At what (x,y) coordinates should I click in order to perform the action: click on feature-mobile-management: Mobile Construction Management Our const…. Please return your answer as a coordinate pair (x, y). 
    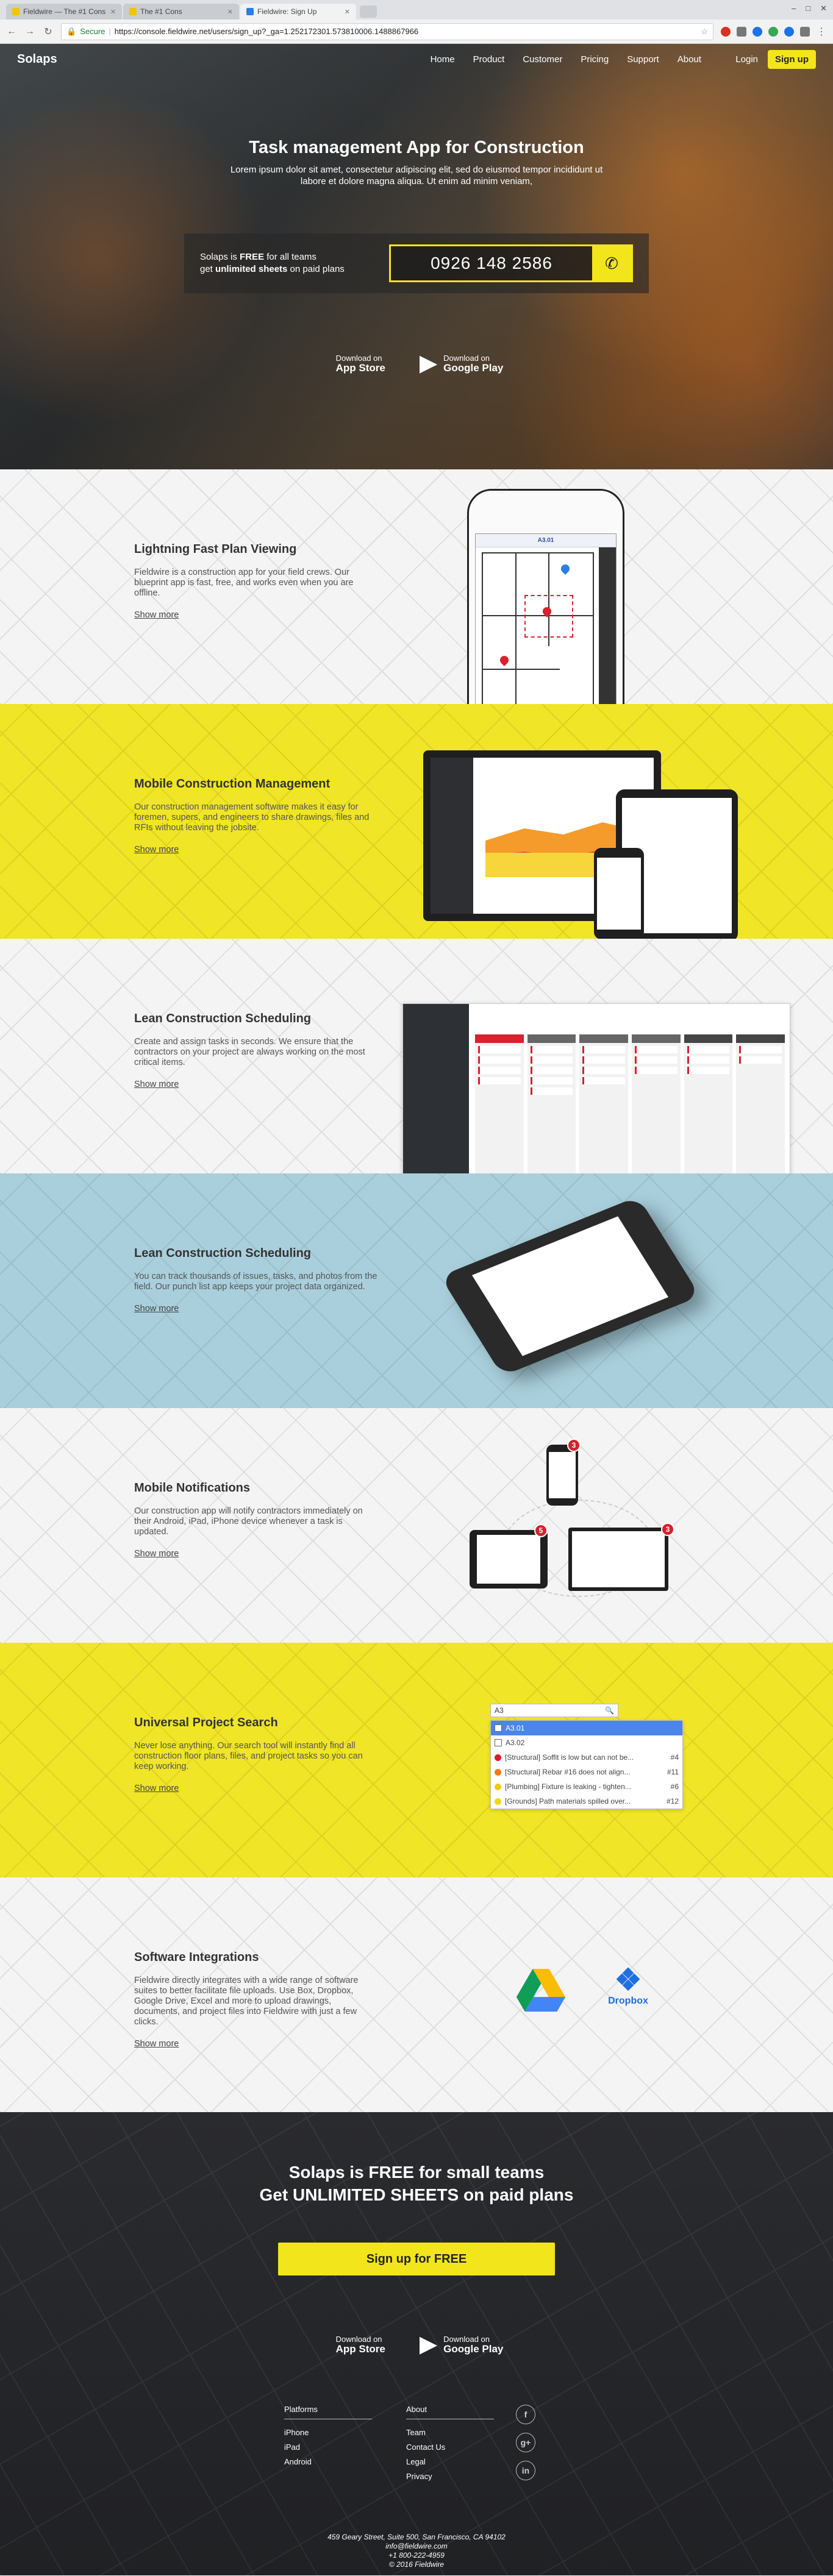
    Looking at the image, I should click on (416, 821).